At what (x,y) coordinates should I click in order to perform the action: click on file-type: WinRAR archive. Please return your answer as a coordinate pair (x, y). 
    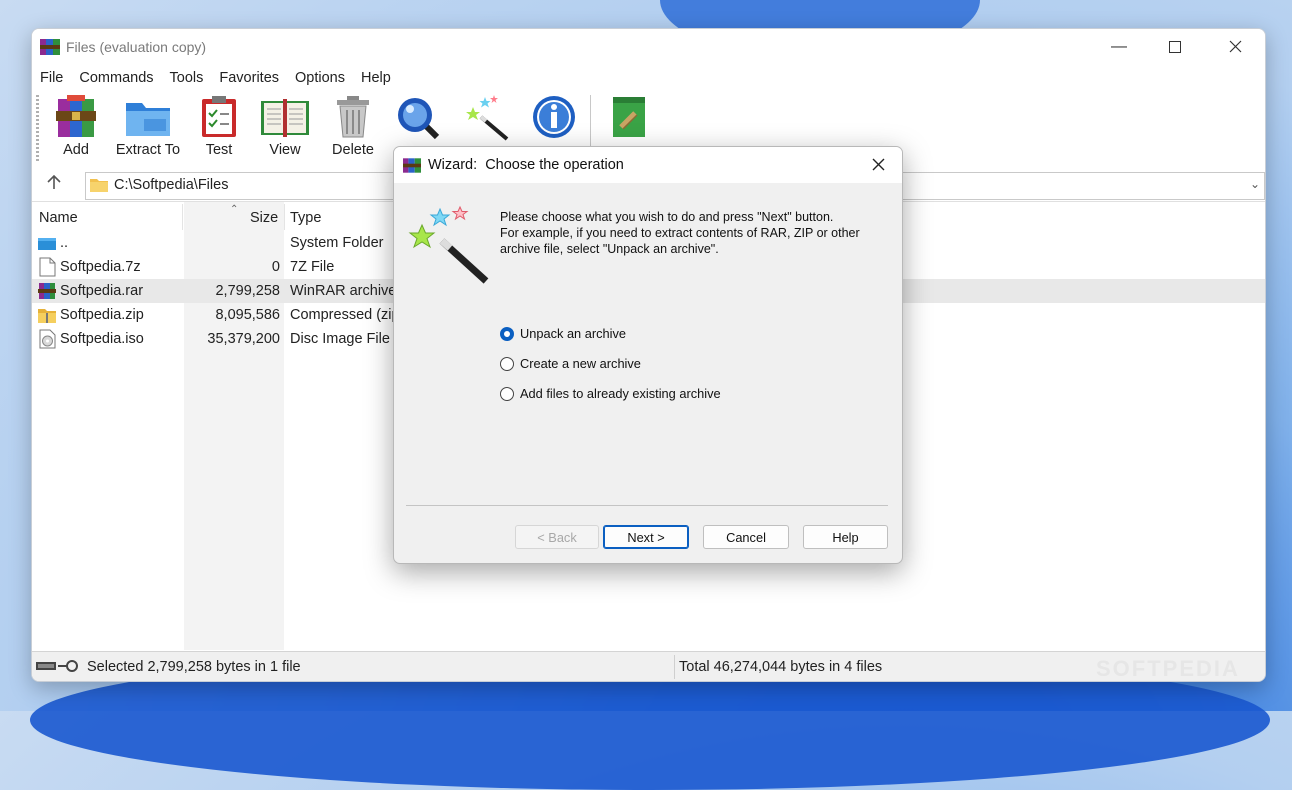
    Looking at the image, I should click on (343, 291).